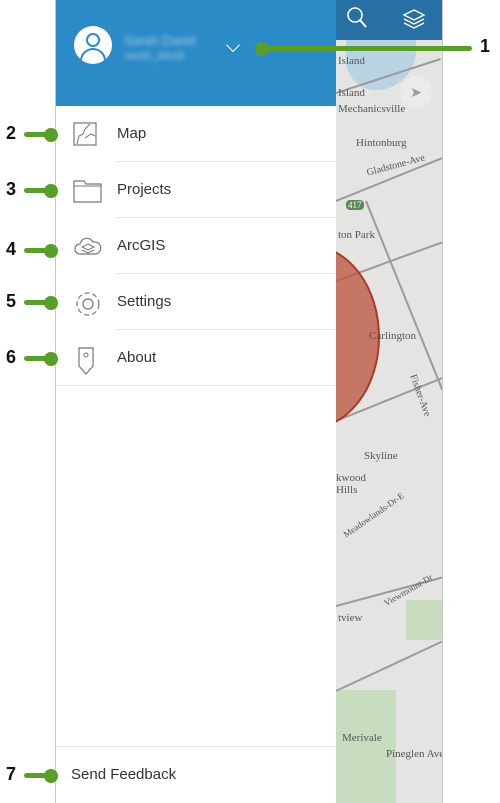  Describe the element at coordinates (355, 205) in the screenshot. I see `map-label: 417` at that location.